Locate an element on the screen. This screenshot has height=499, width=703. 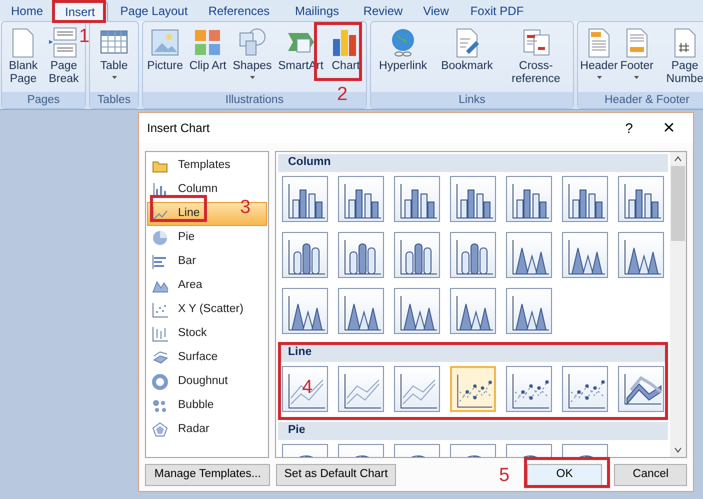
ribbon-button: Footer is located at coordinates (637, 54).